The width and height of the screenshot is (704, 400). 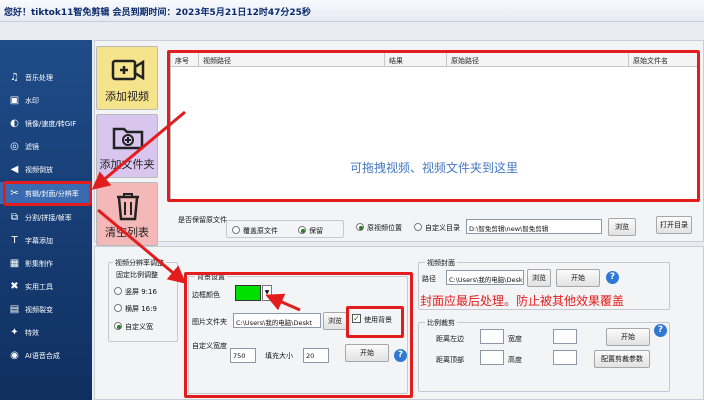 I want to click on sidebar-item-label: 视频倒放, so click(x=39, y=170).